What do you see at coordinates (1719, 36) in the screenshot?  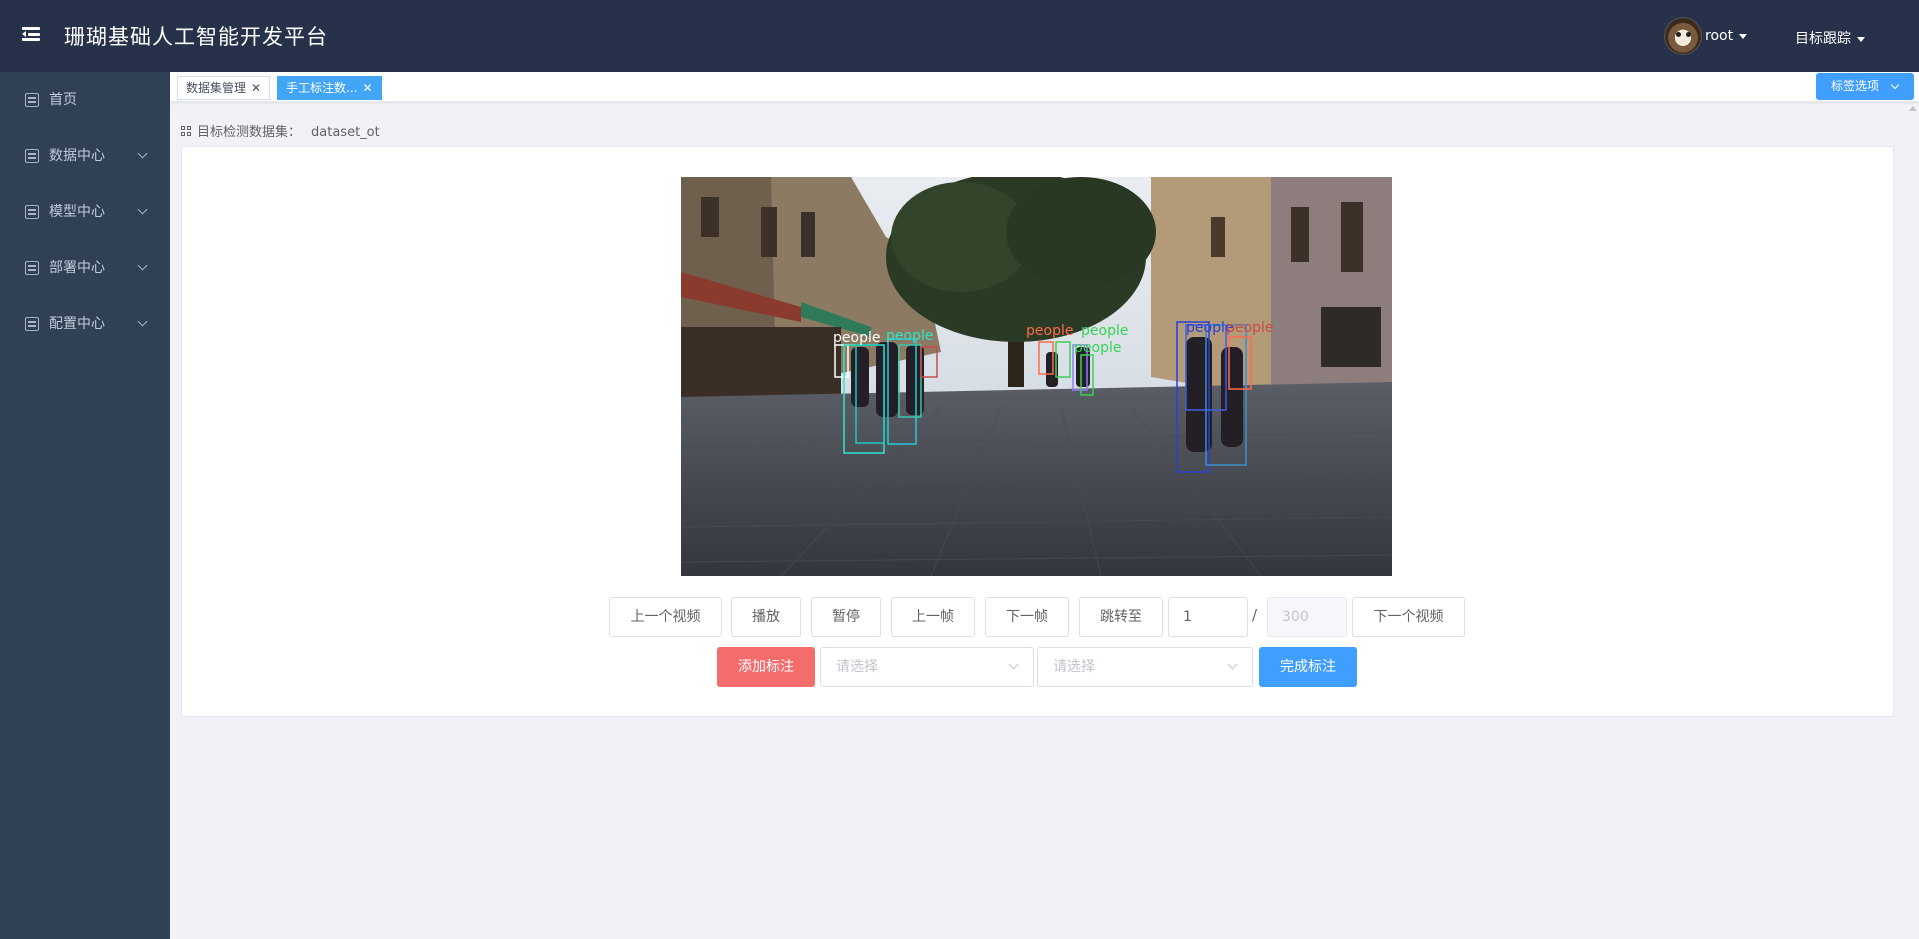 I see `user-name-label: root` at bounding box center [1719, 36].